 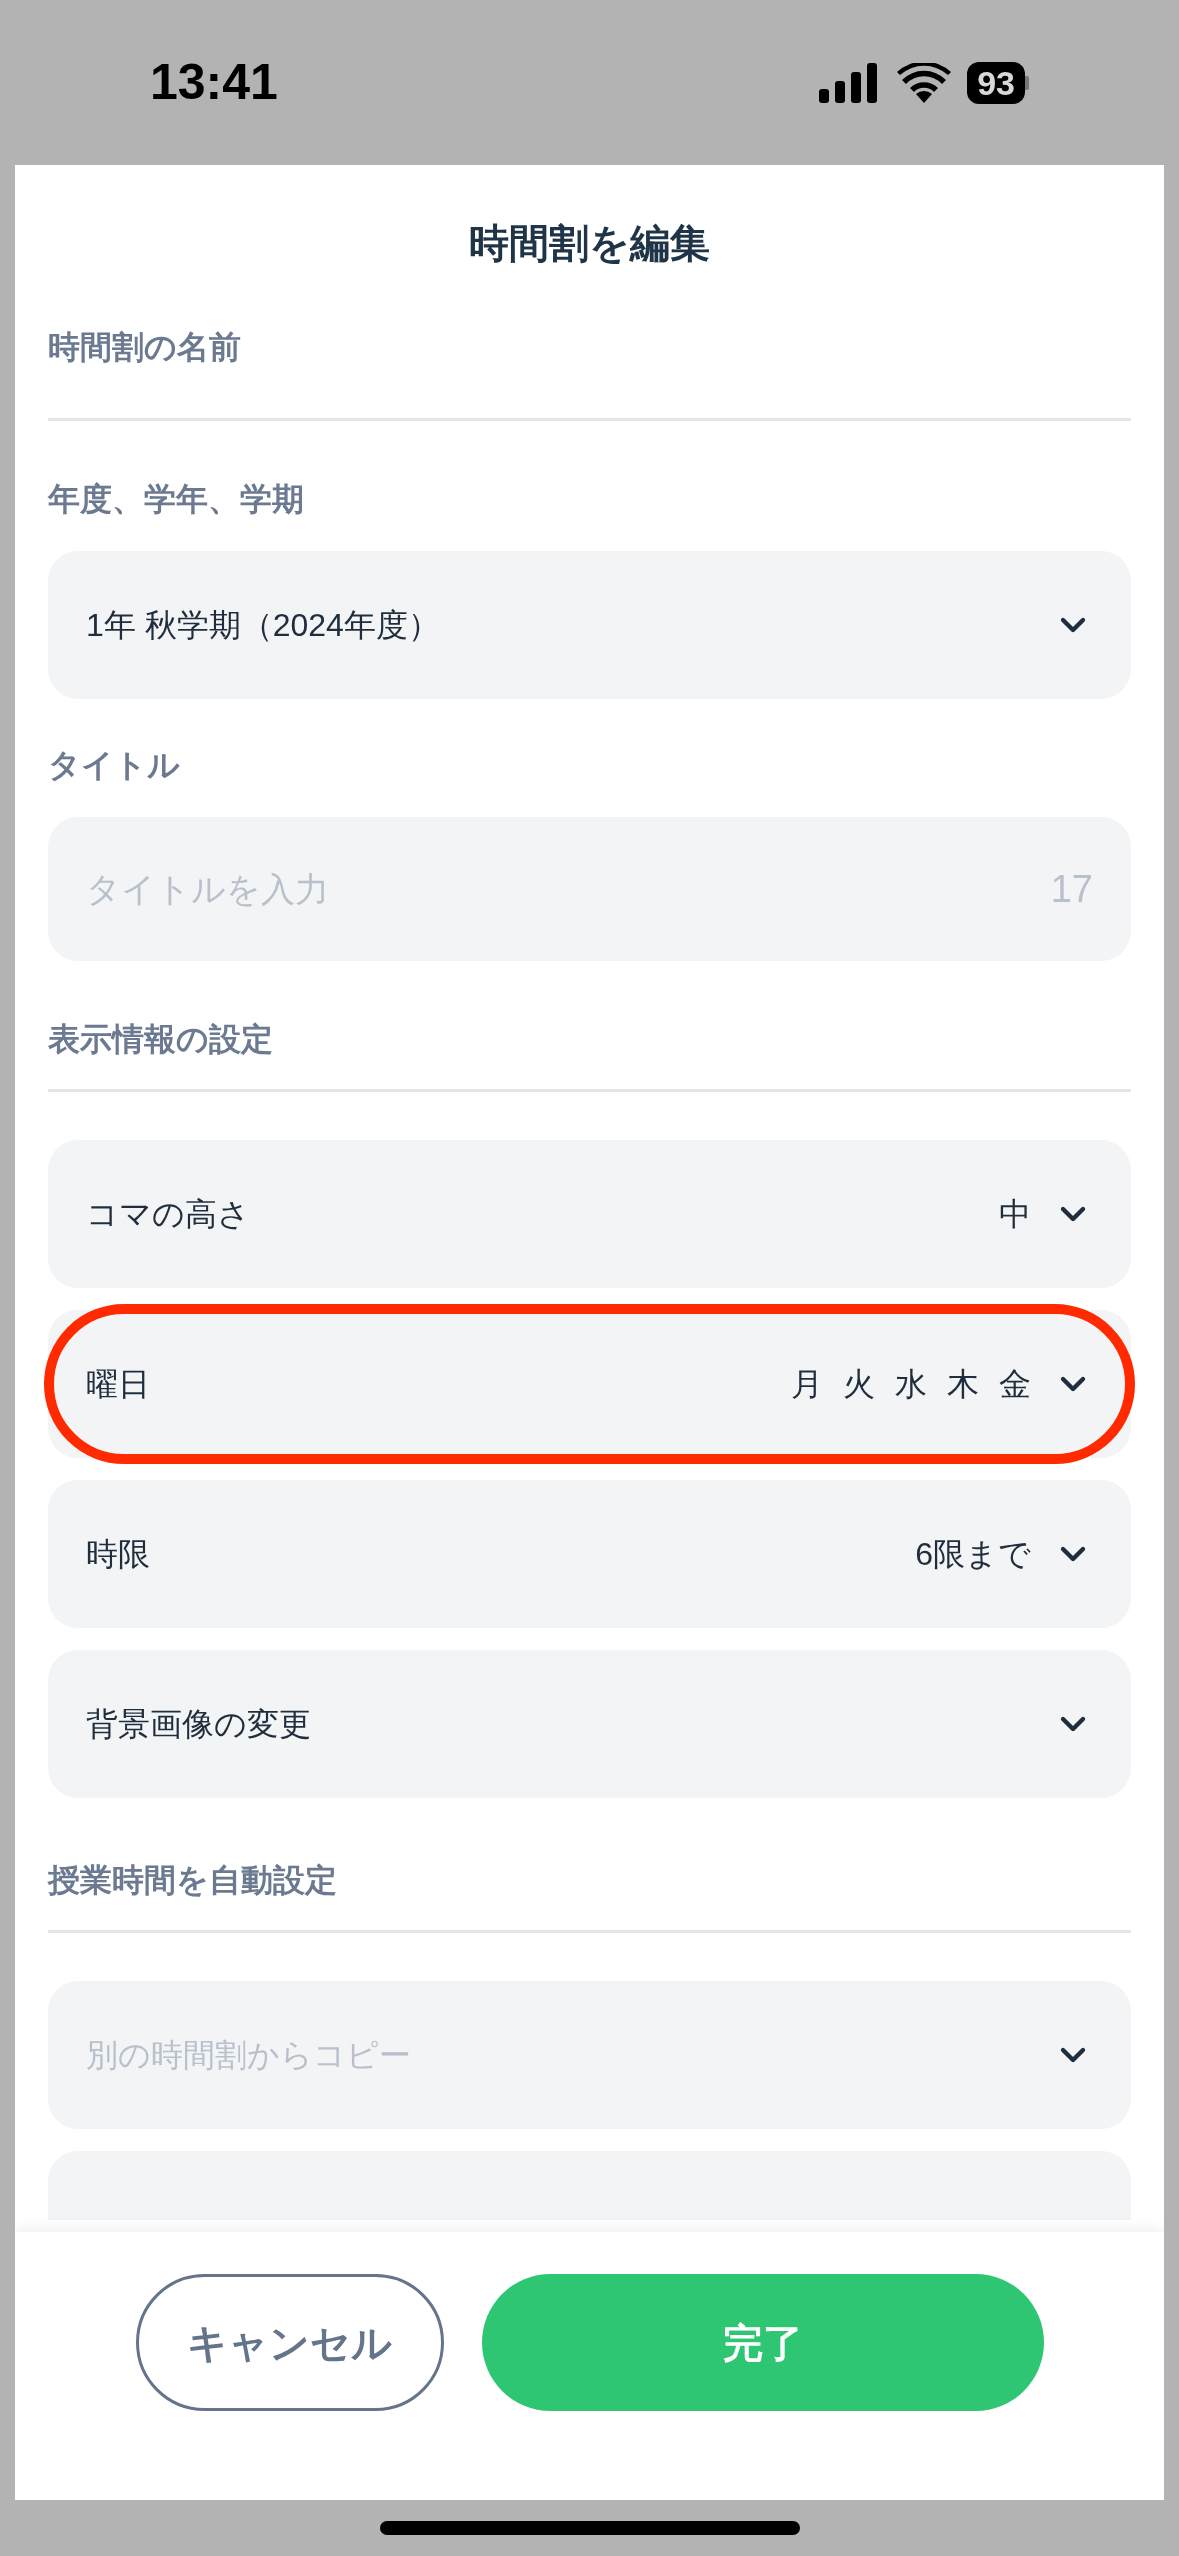 What do you see at coordinates (1071, 889) in the screenshot?
I see `character-counter: 17` at bounding box center [1071, 889].